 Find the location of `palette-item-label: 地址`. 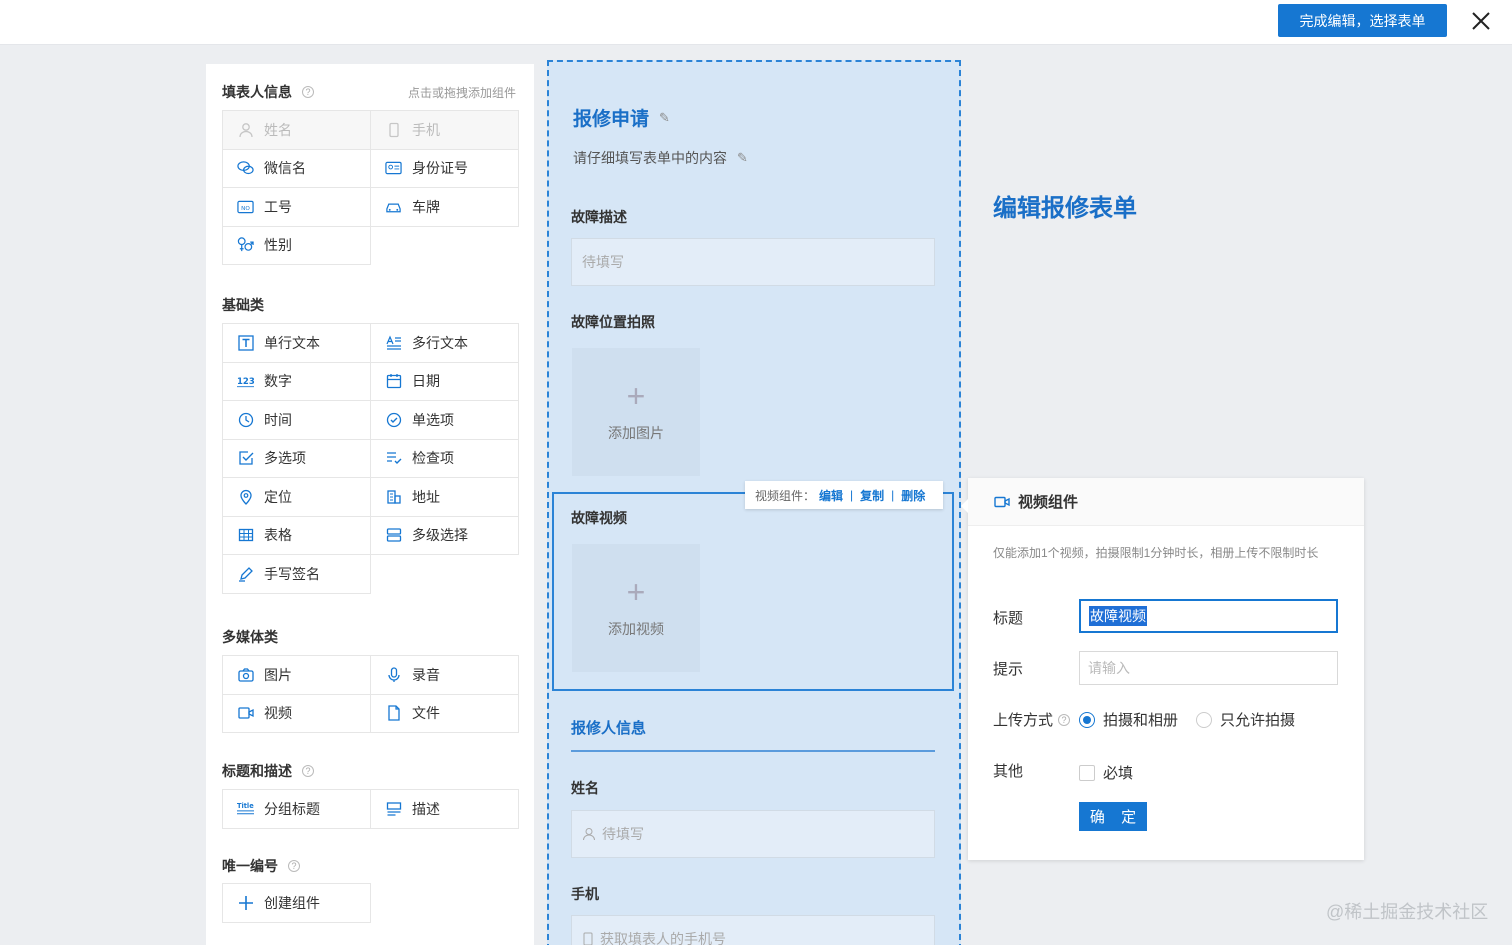

palette-item-label: 地址 is located at coordinates (426, 496).